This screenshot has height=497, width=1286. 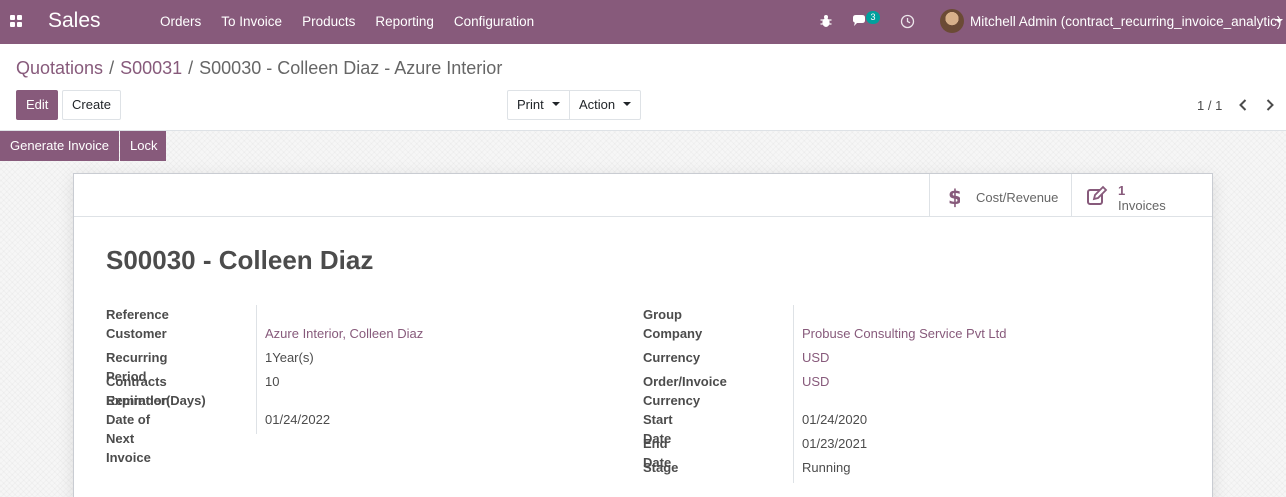 I want to click on chevron-left-icon, so click(x=1243, y=105).